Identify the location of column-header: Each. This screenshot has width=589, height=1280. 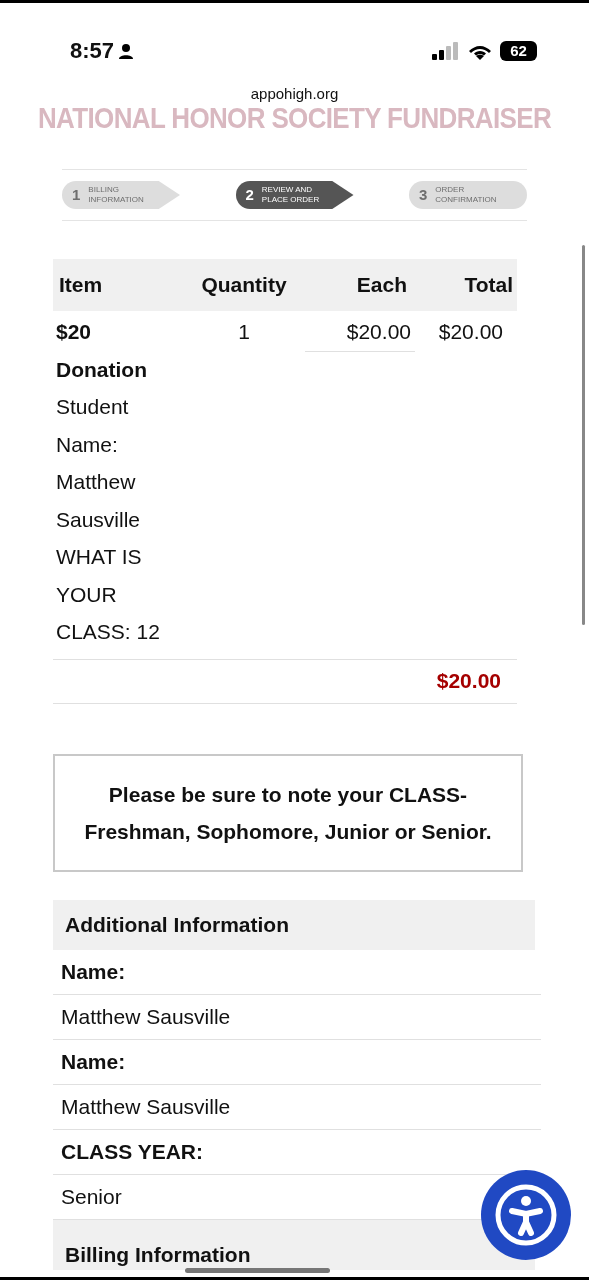
(381, 285).